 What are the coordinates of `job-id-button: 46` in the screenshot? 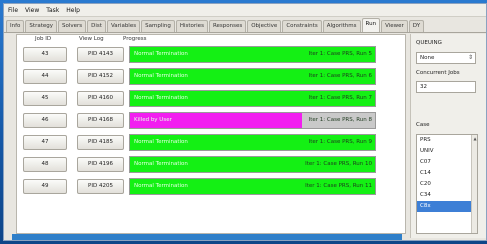 It's located at (45, 120).